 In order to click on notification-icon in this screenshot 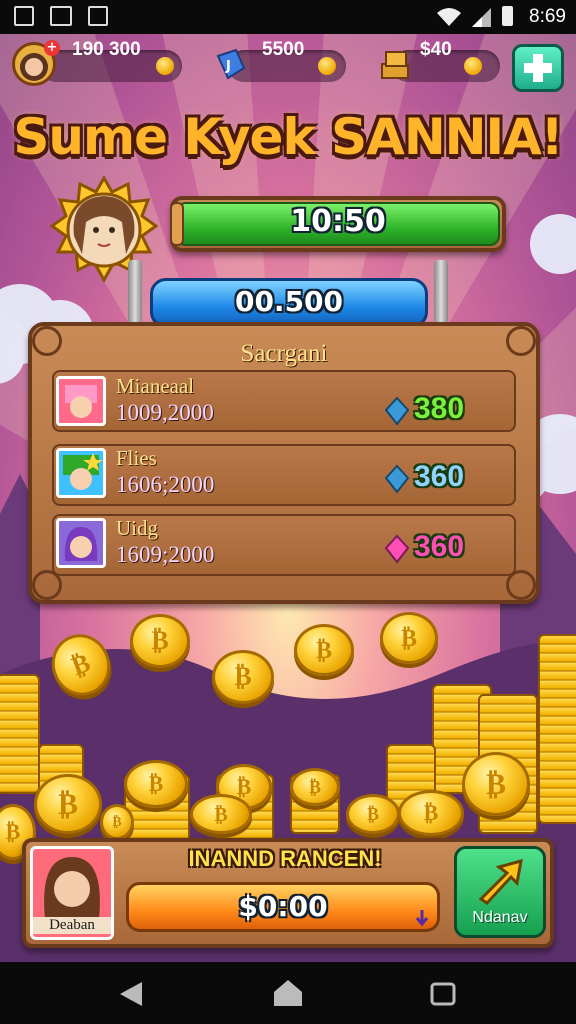, I will do `click(24, 16)`.